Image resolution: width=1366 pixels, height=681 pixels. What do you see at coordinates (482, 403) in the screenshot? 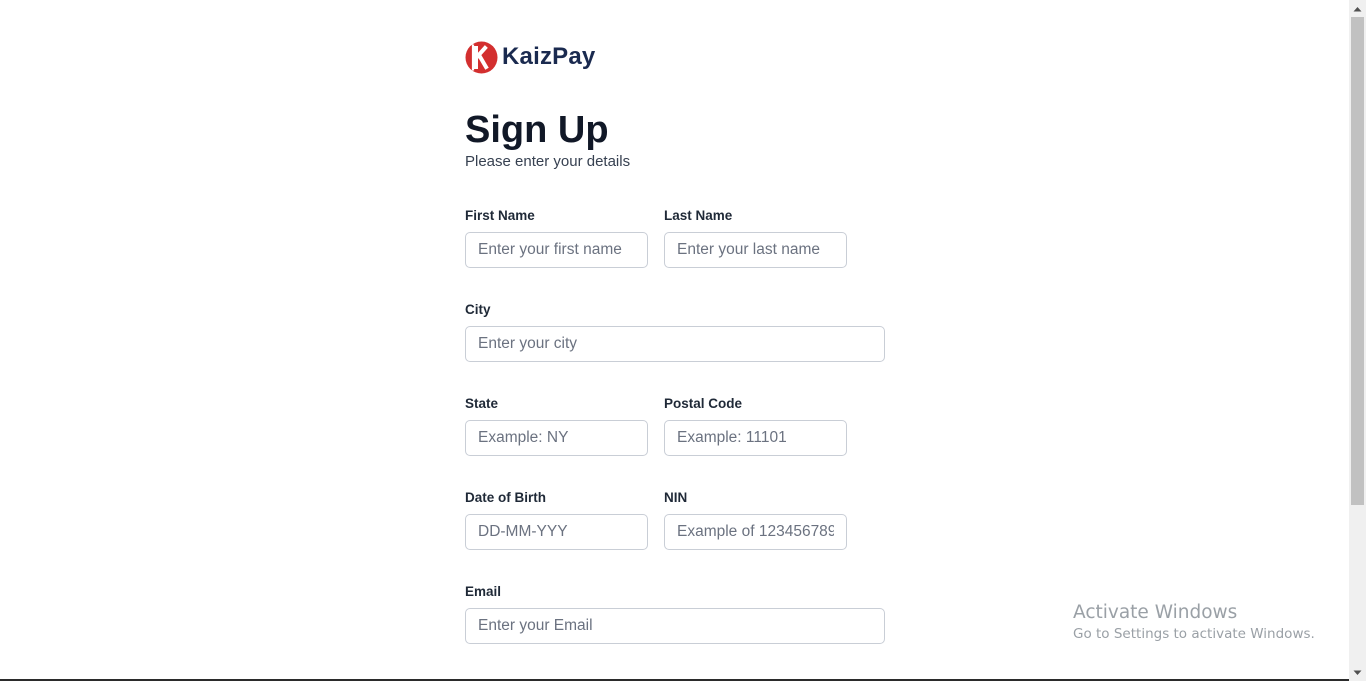
I see `state-label: State` at bounding box center [482, 403].